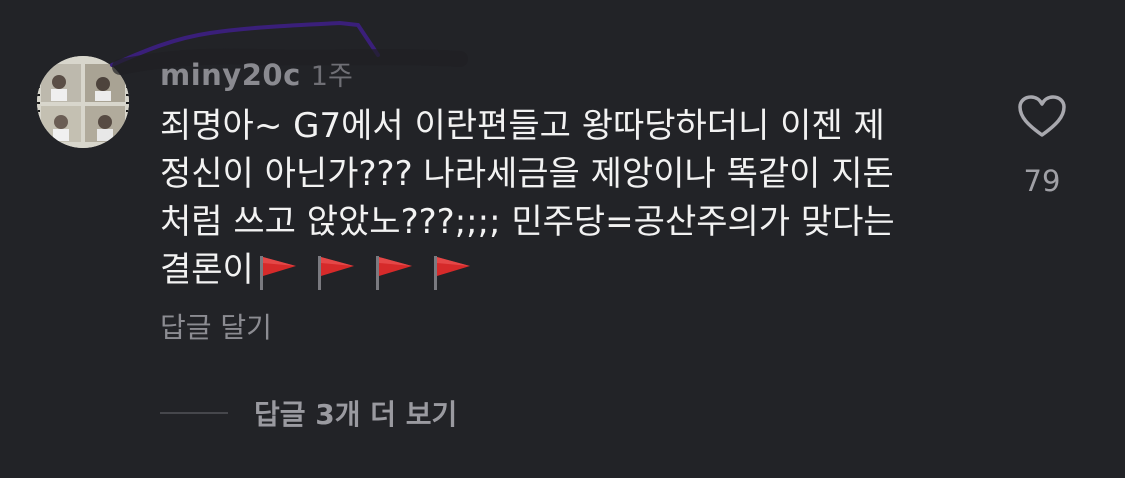 The width and height of the screenshot is (1125, 478). What do you see at coordinates (1042, 159) in the screenshot?
I see `like-area: 79` at bounding box center [1042, 159].